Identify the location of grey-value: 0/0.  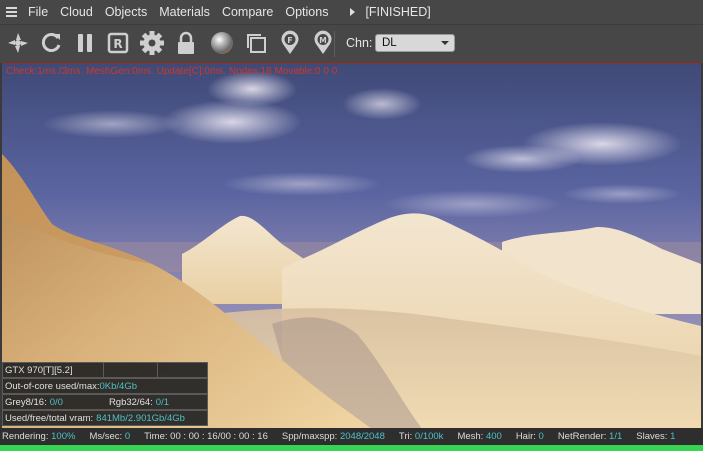
(56, 402).